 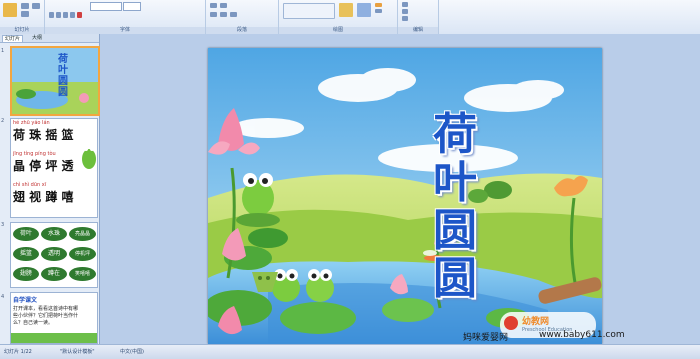 I want to click on ribbon-group-slides: 幻灯片, so click(x=22, y=17).